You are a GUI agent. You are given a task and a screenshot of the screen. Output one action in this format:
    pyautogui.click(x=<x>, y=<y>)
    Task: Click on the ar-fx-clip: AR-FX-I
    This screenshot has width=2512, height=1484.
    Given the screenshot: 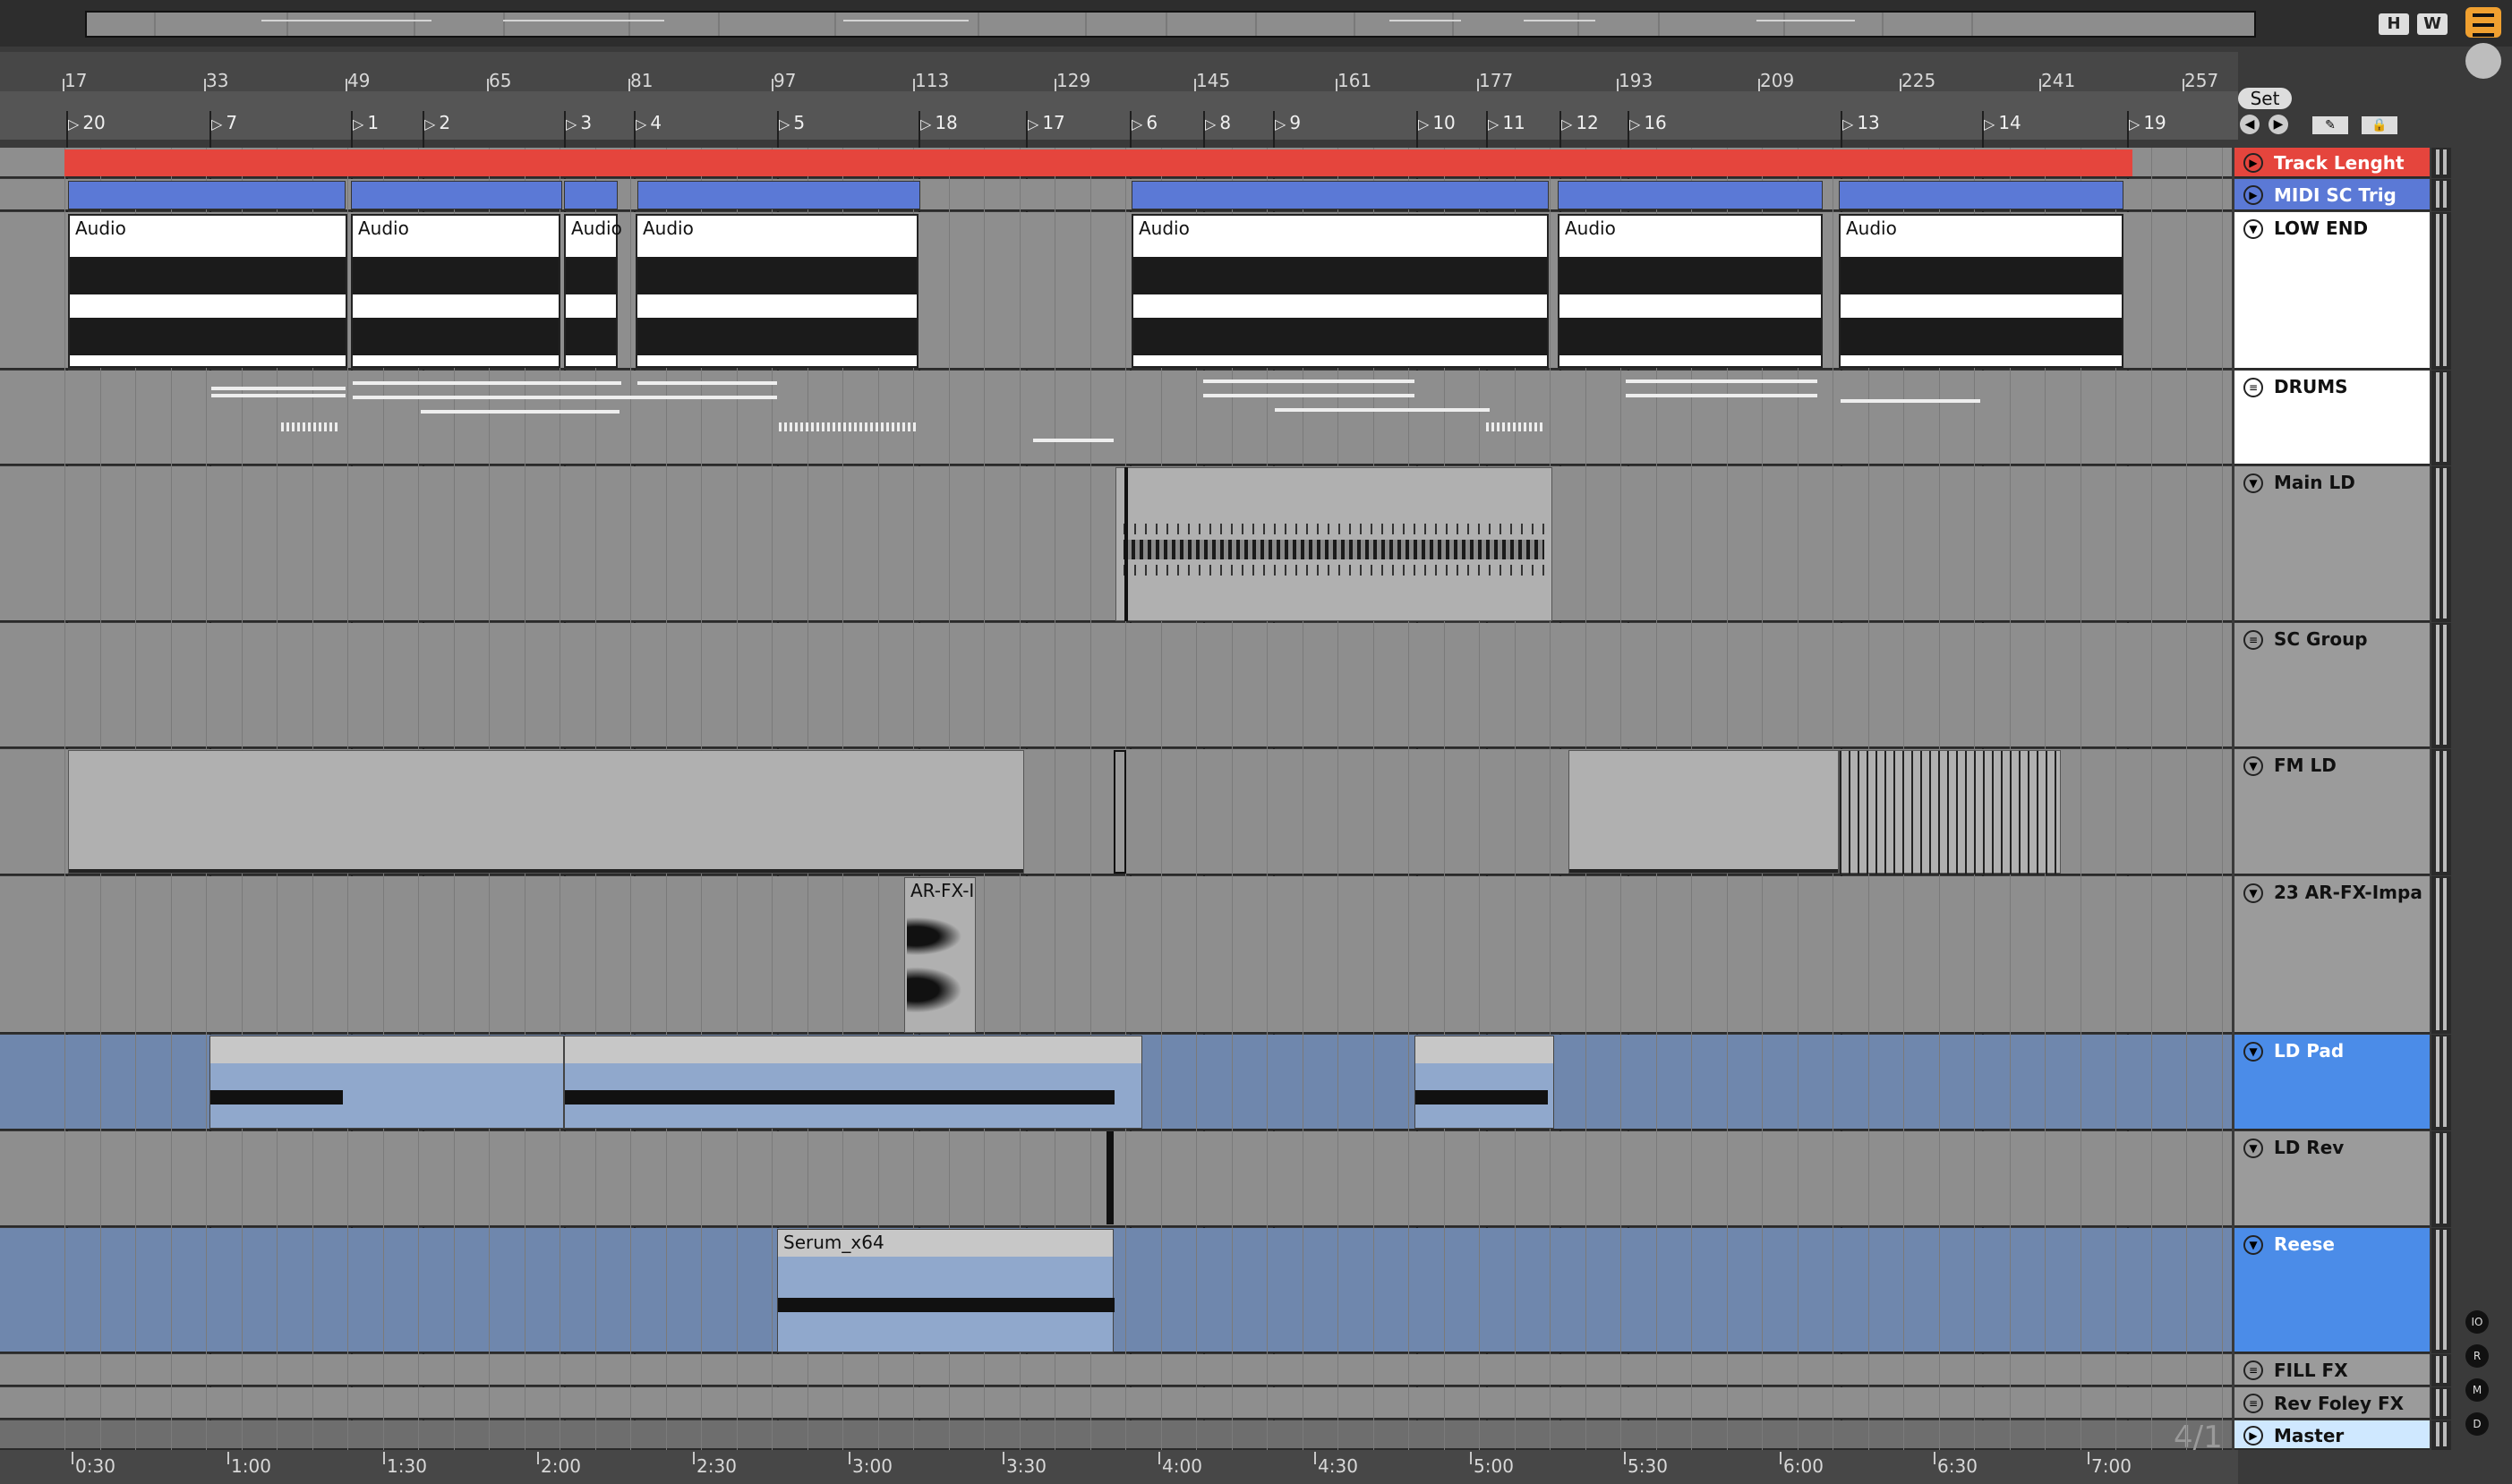 What is the action you would take?
    pyautogui.click(x=940, y=955)
    